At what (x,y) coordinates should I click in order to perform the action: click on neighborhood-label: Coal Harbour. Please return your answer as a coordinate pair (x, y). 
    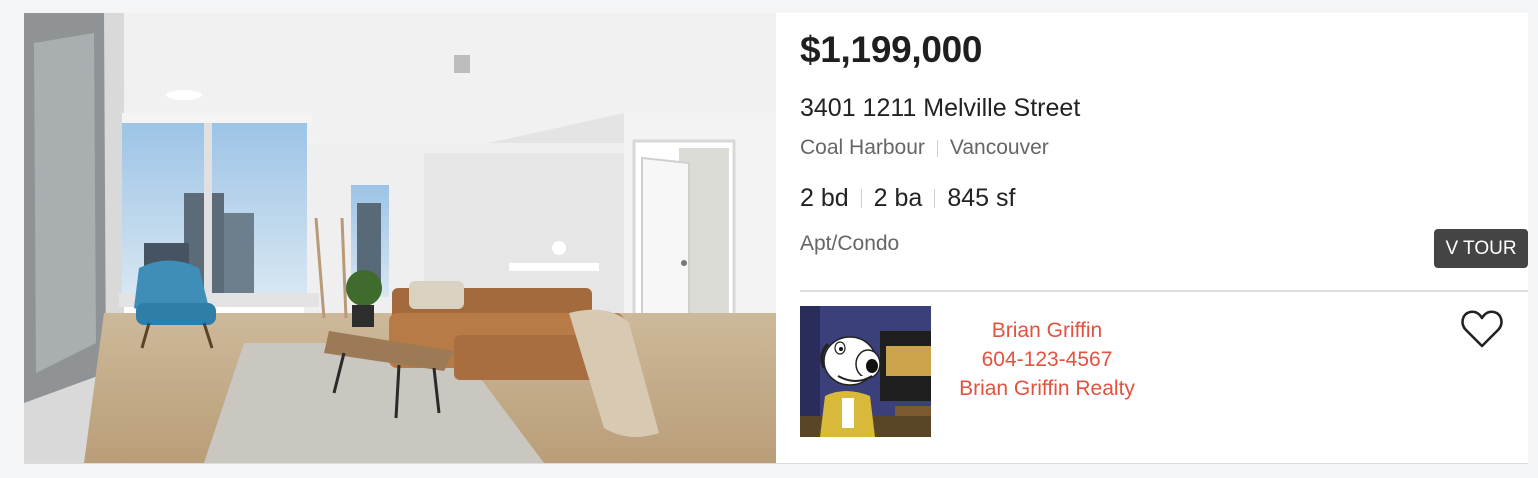
    Looking at the image, I should click on (862, 147).